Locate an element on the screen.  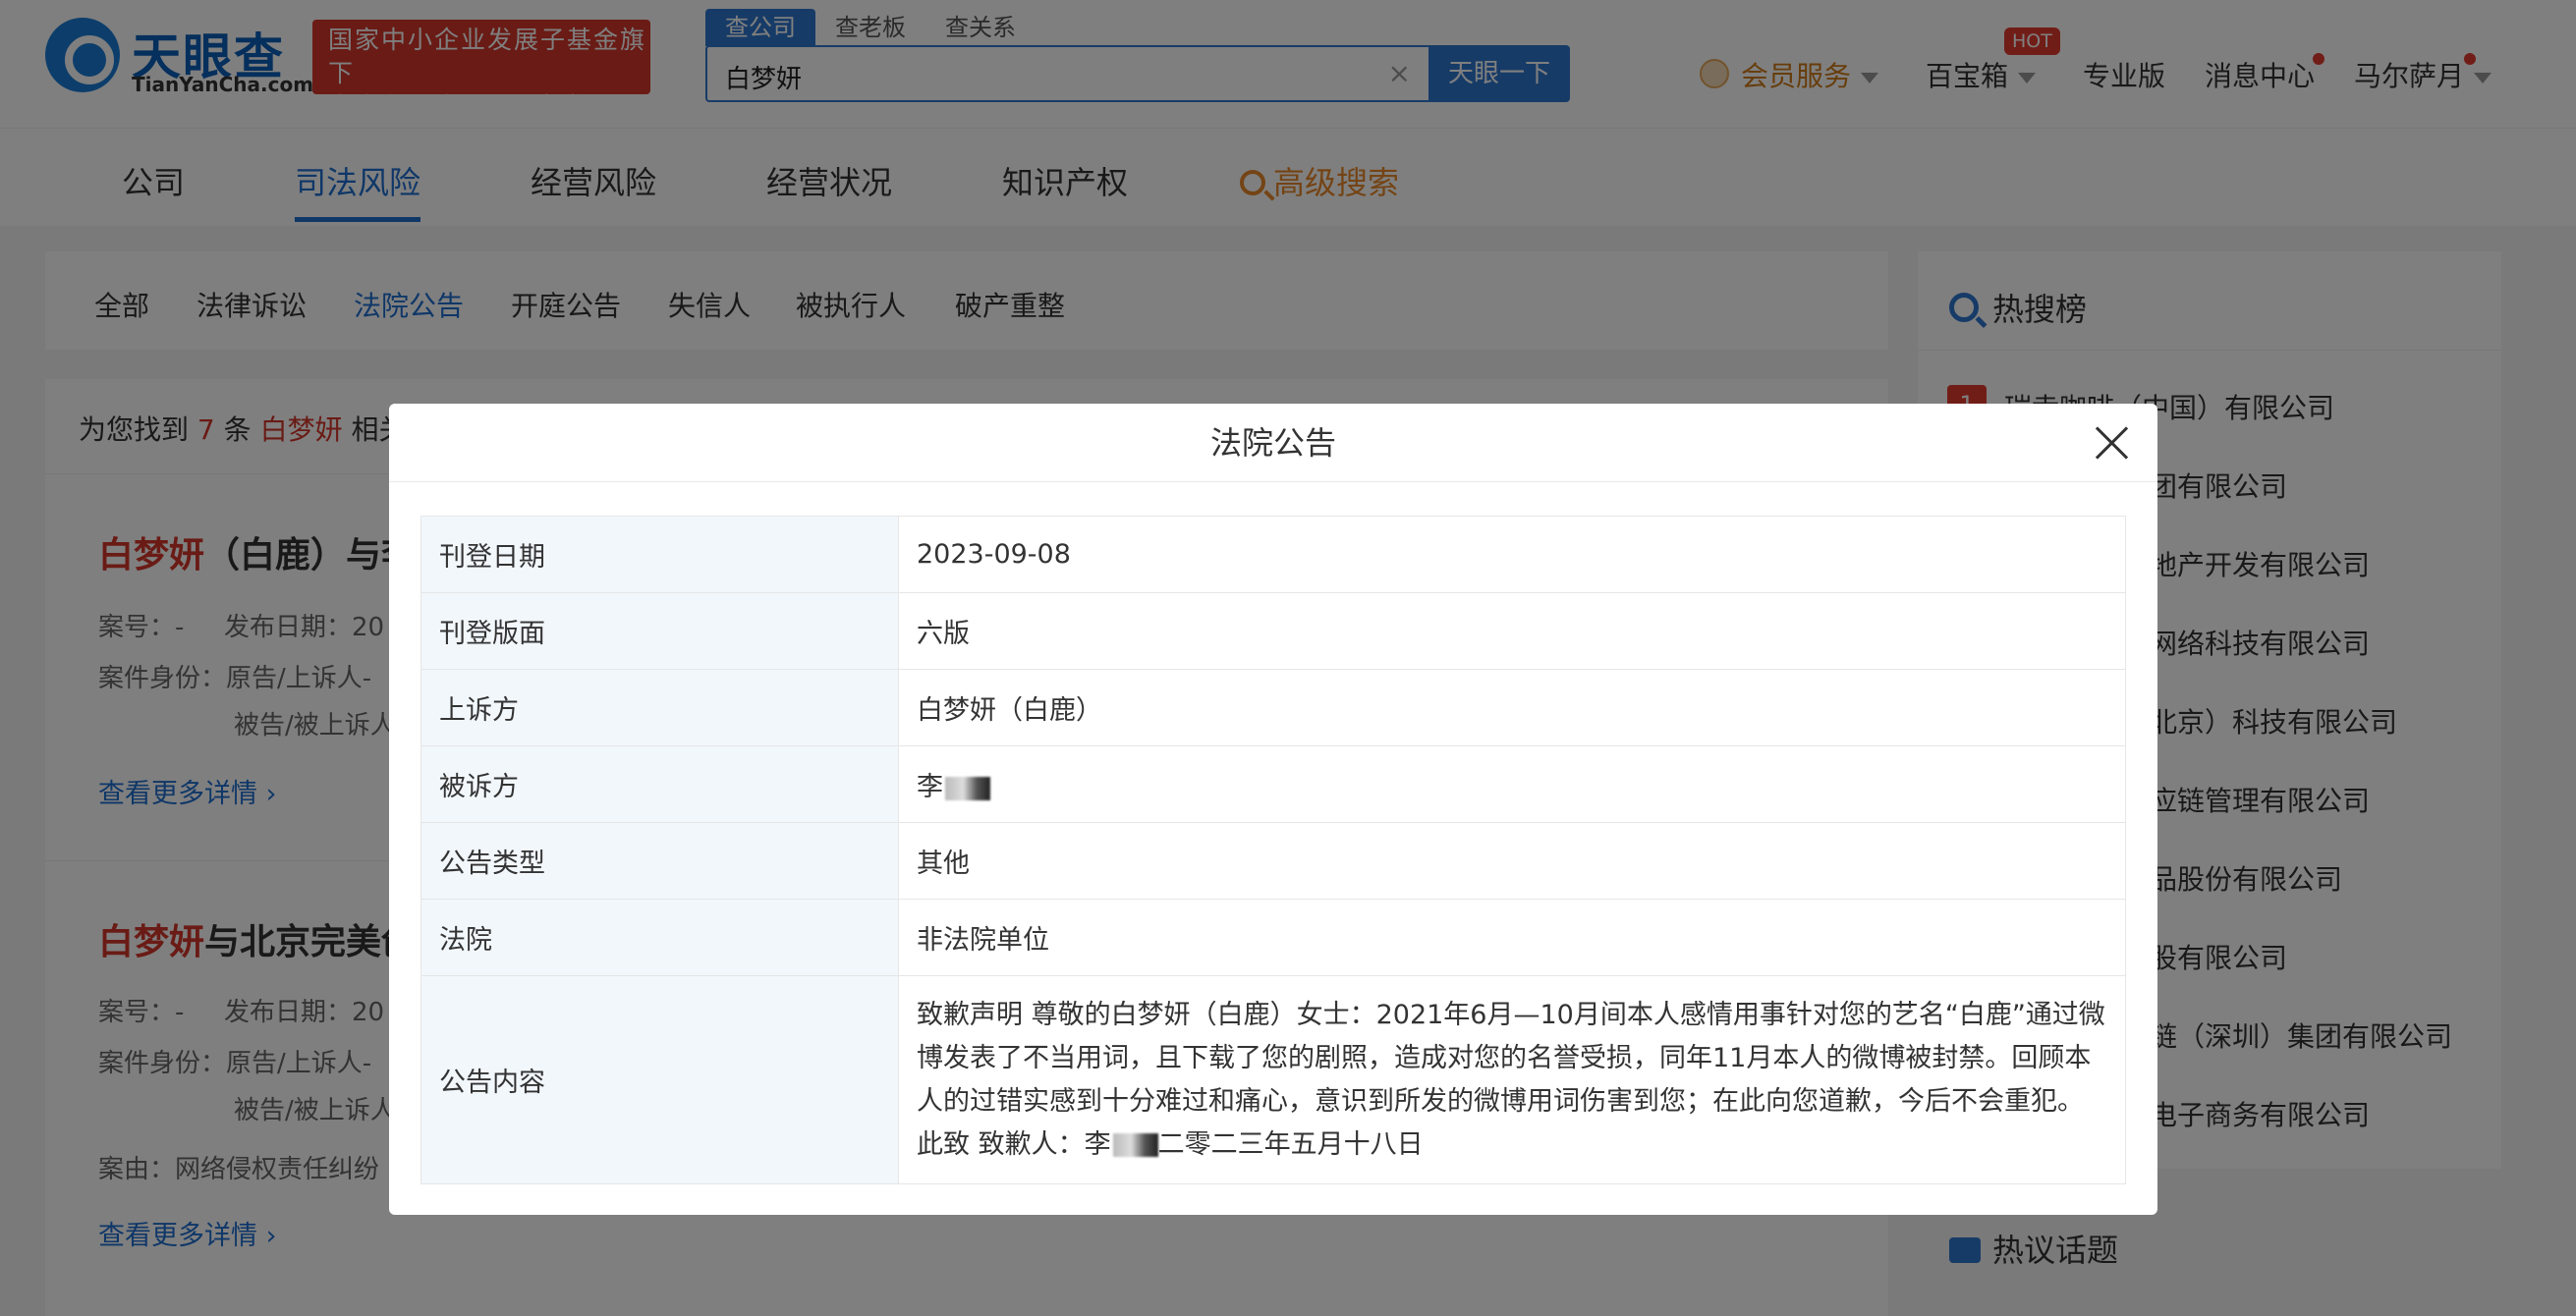
table-row: 刊登版面 六版 is located at coordinates (1273, 631).